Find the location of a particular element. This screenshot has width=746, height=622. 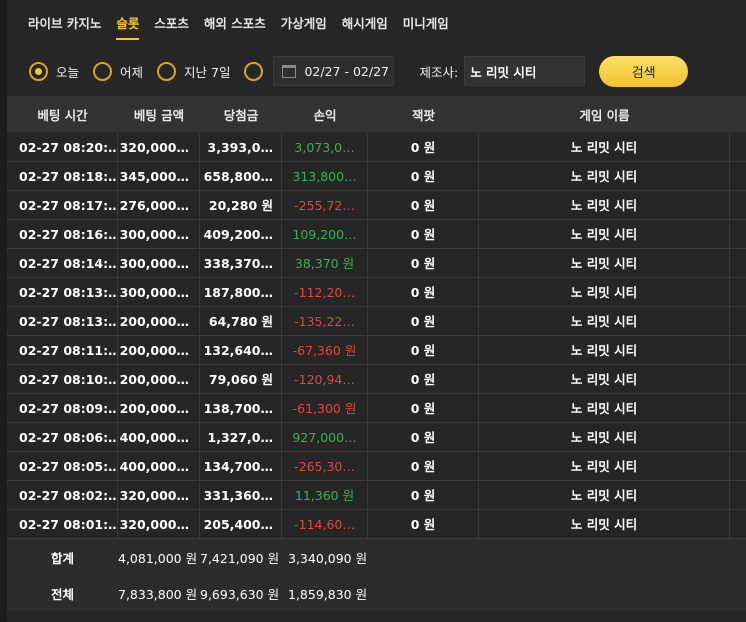

search-button: 검색 is located at coordinates (644, 71).